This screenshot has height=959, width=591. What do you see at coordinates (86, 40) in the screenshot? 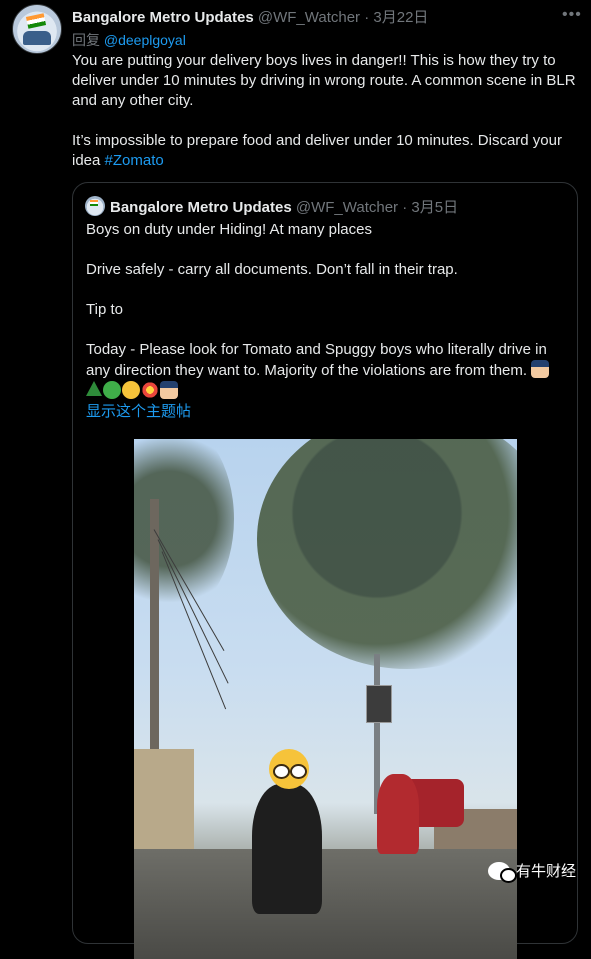
I see `reply-prefix: 回复` at bounding box center [86, 40].